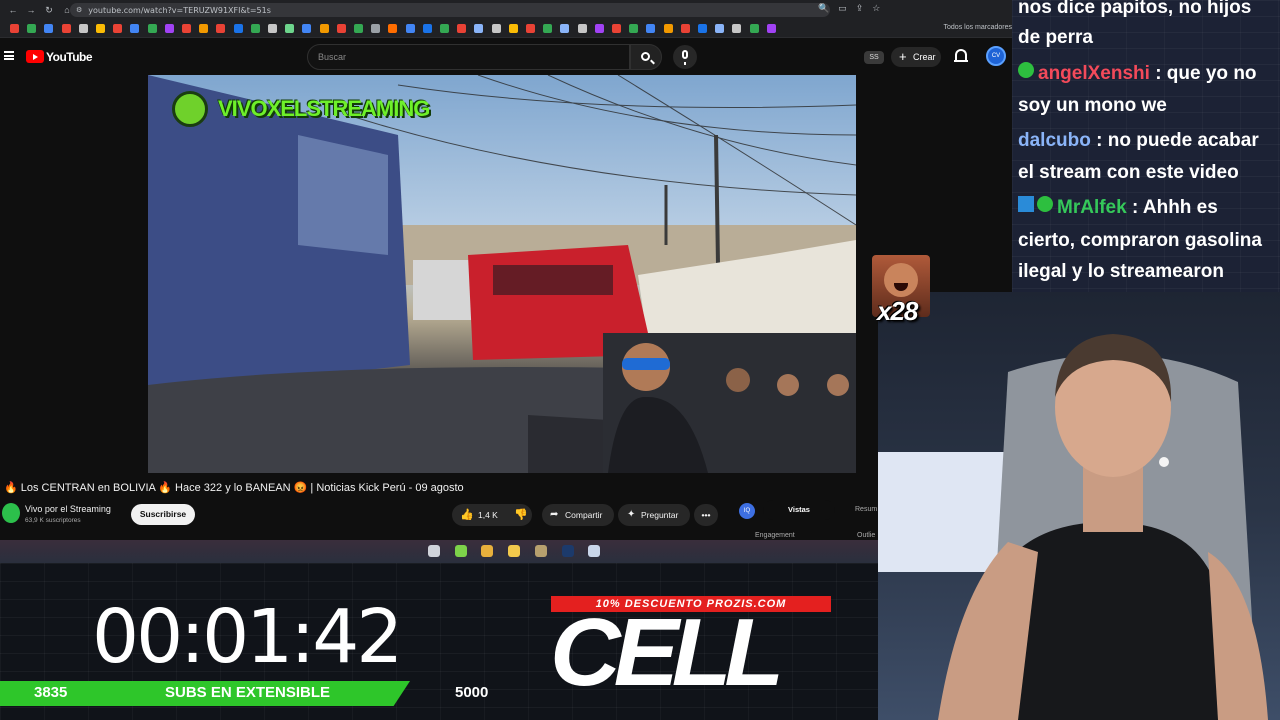  What do you see at coordinates (467, 515) in the screenshot?
I see `like-icon: 👍` at bounding box center [467, 515].